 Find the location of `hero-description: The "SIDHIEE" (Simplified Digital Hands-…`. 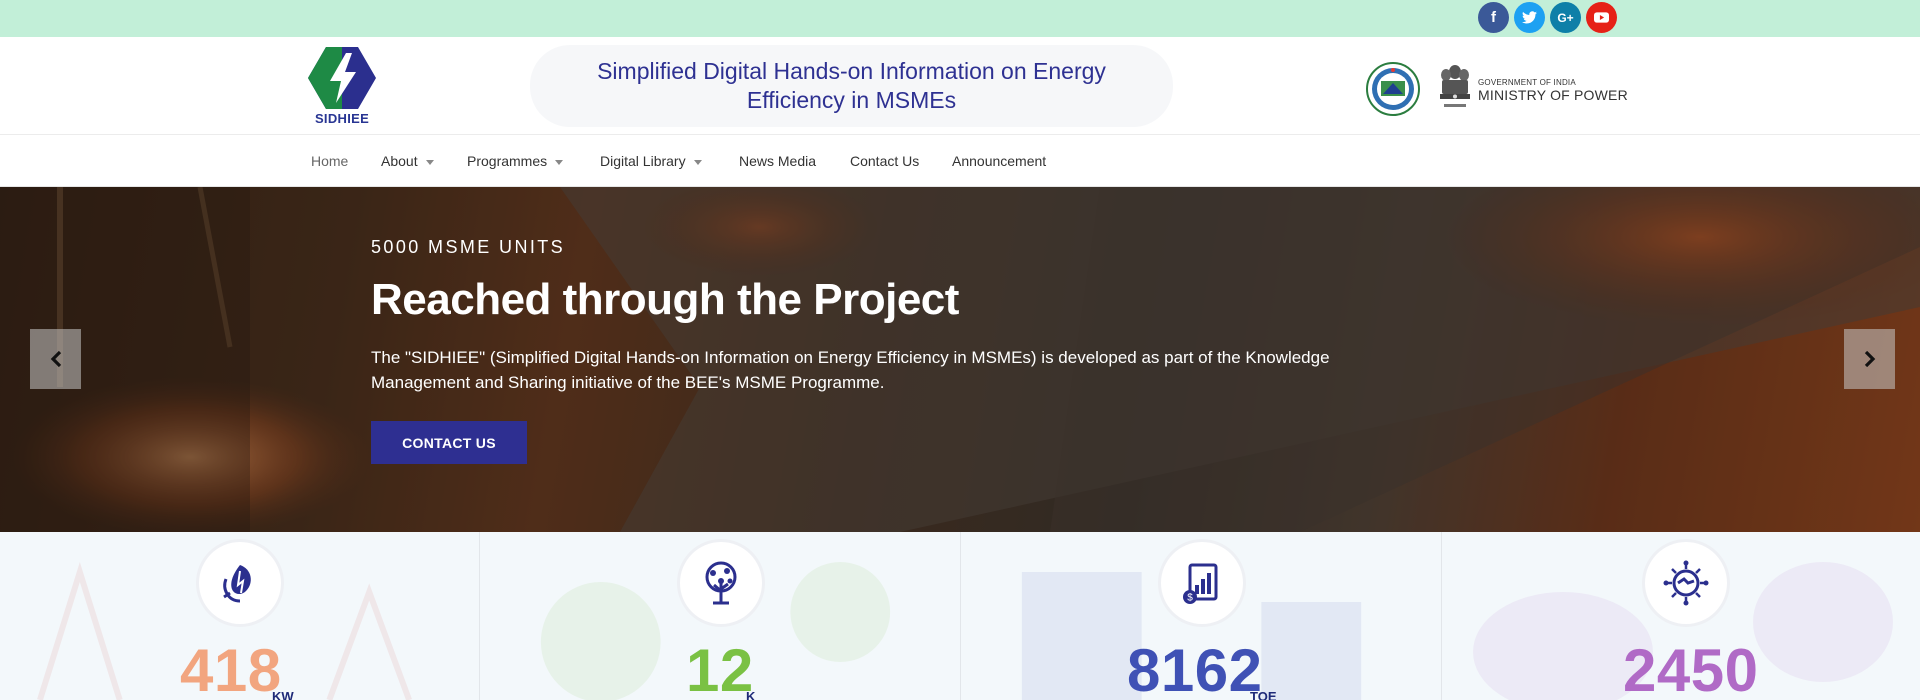

hero-description: The "SIDHIEE" (Simplified Digital Hands-… is located at coordinates (850, 370).